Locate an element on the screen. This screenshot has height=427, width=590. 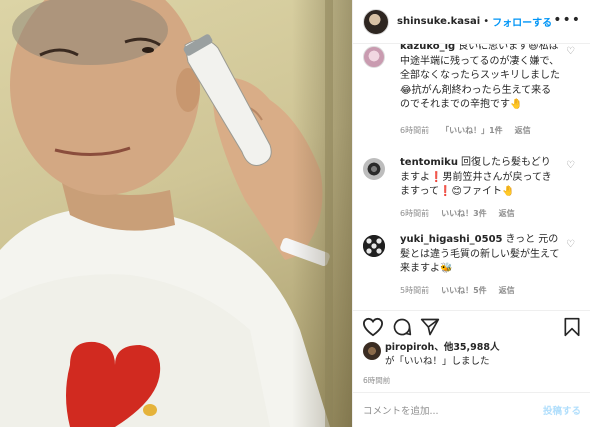
comment-meta: 5時間前 いいね！5件 返信 is located at coordinates (457, 290).